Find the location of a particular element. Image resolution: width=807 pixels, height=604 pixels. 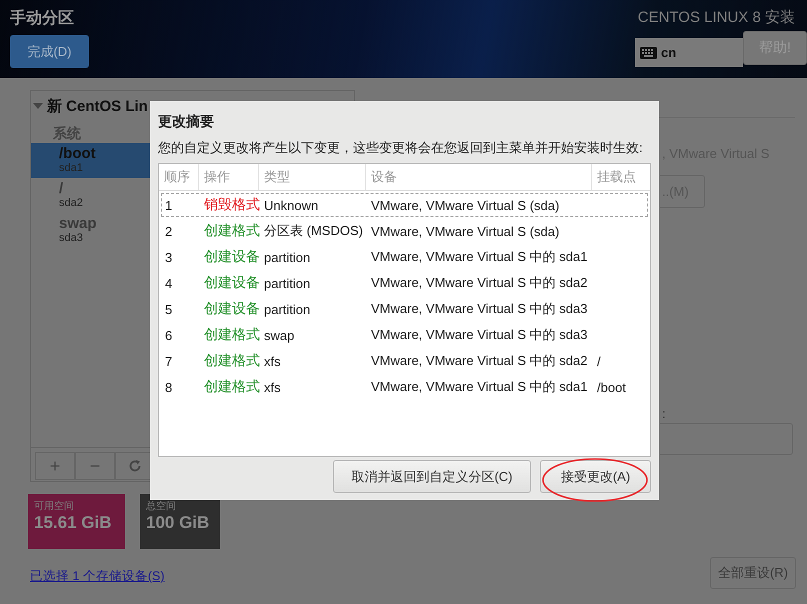

toolbar-button: − is located at coordinates (95, 466).